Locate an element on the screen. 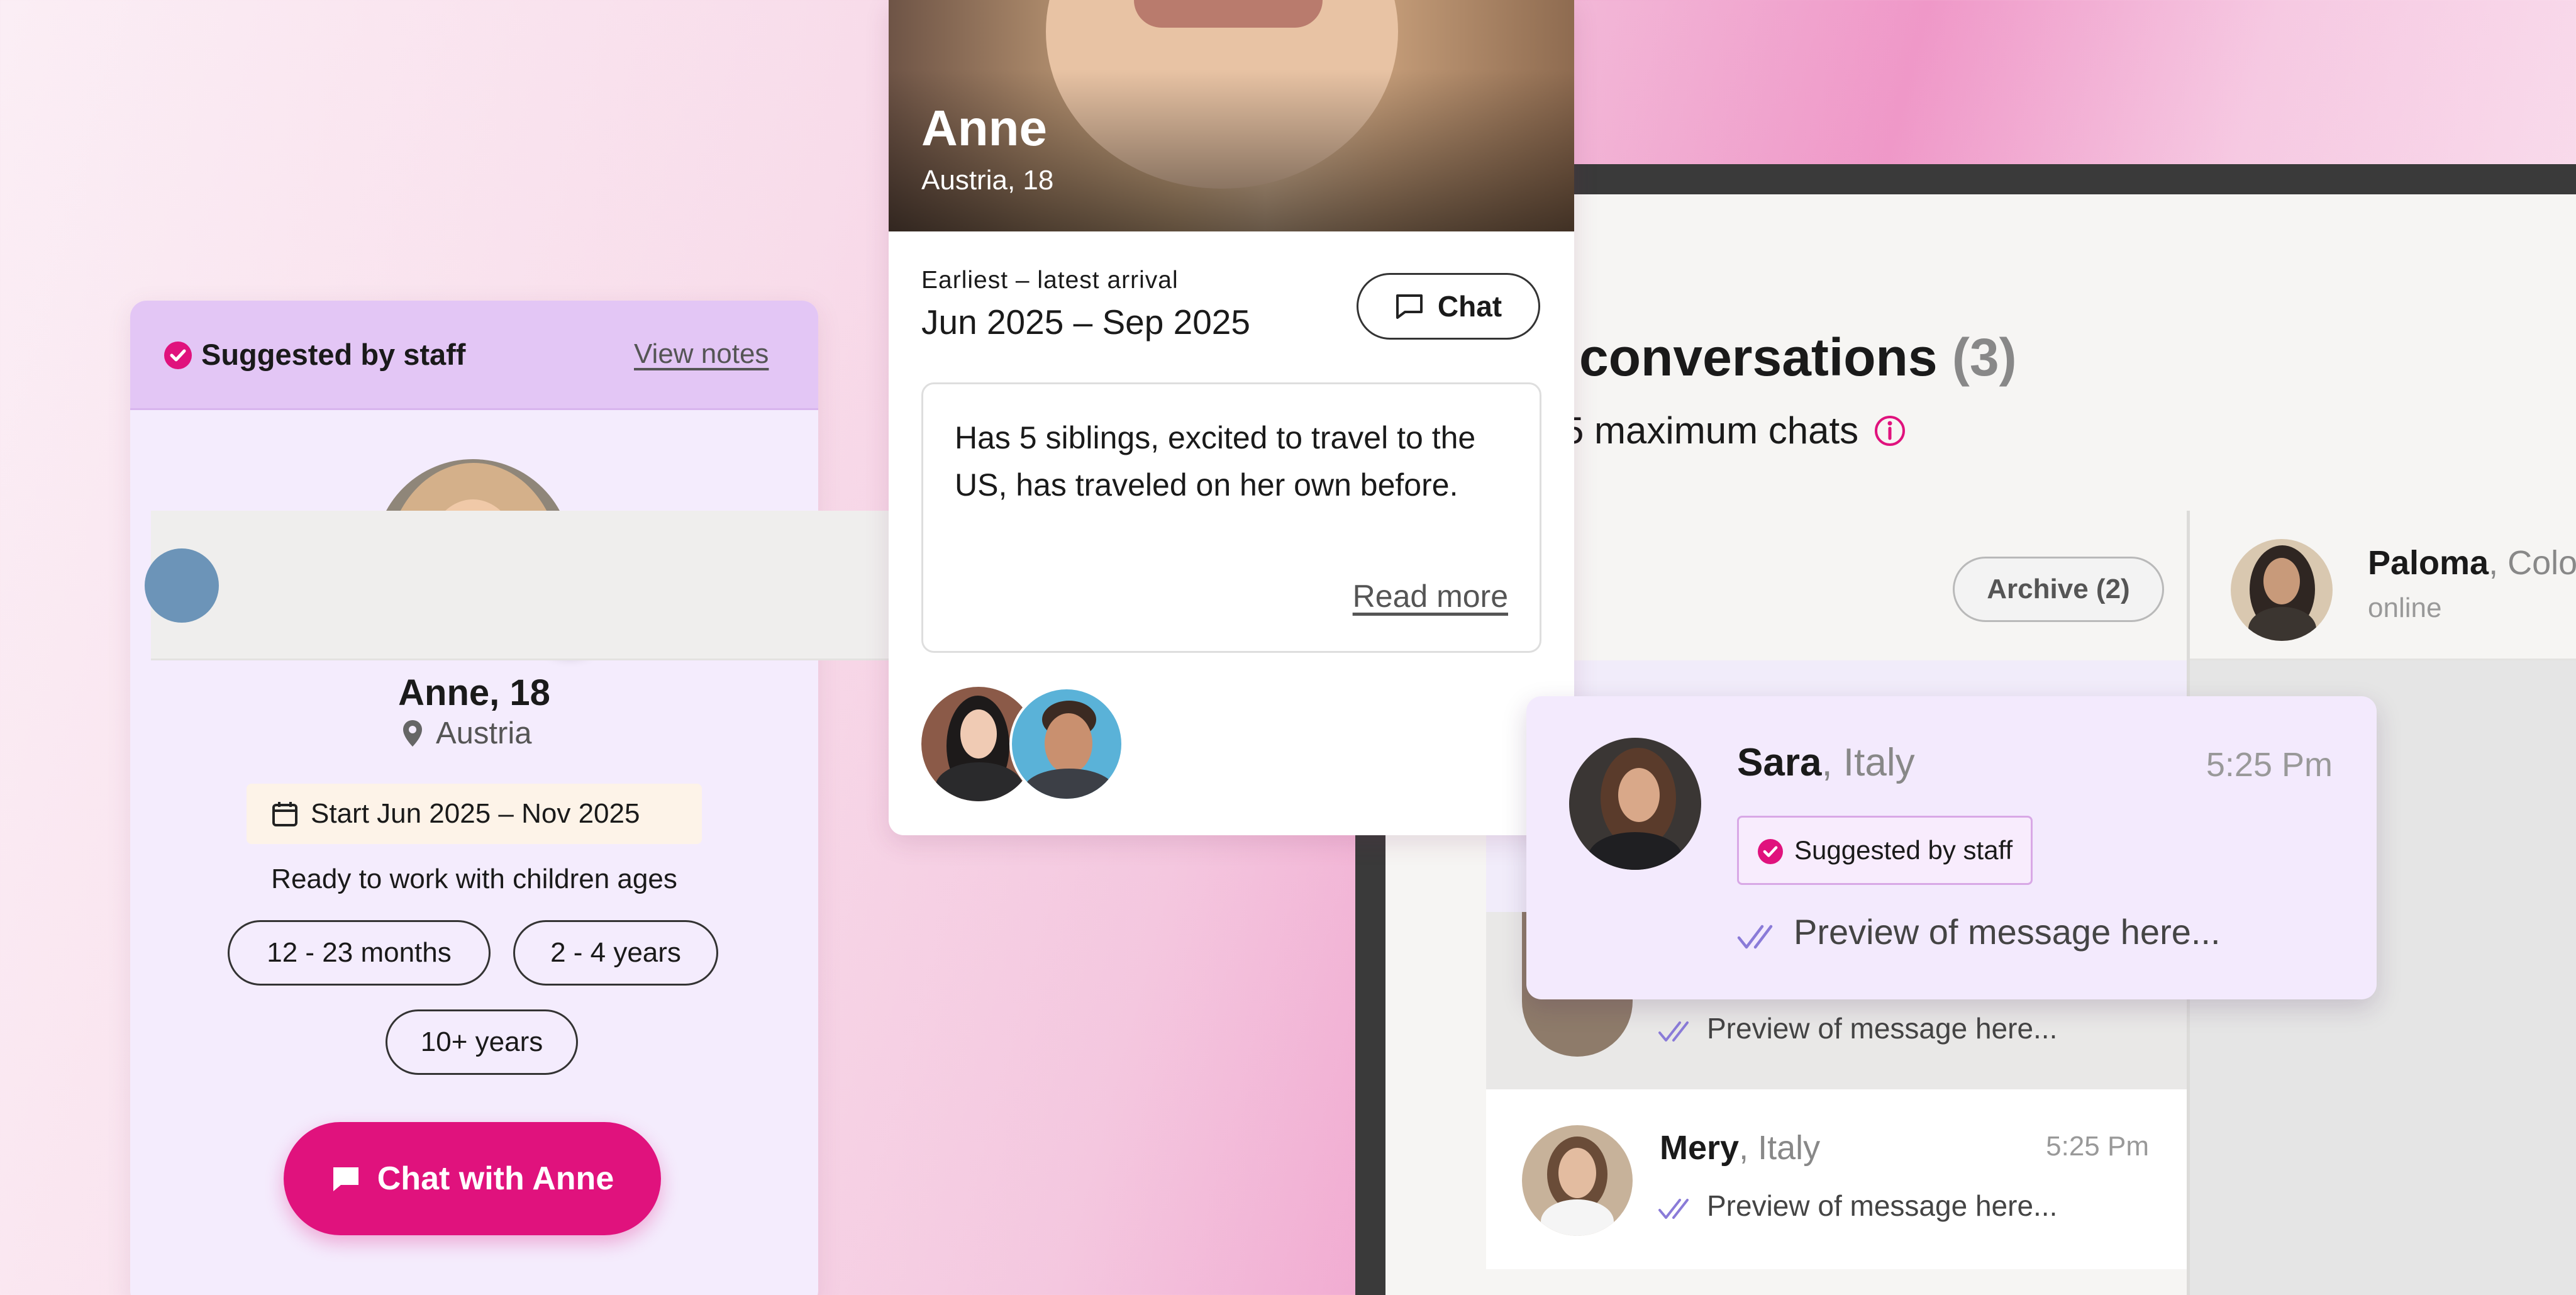  archive-button: Archive (2) is located at coordinates (2058, 589).